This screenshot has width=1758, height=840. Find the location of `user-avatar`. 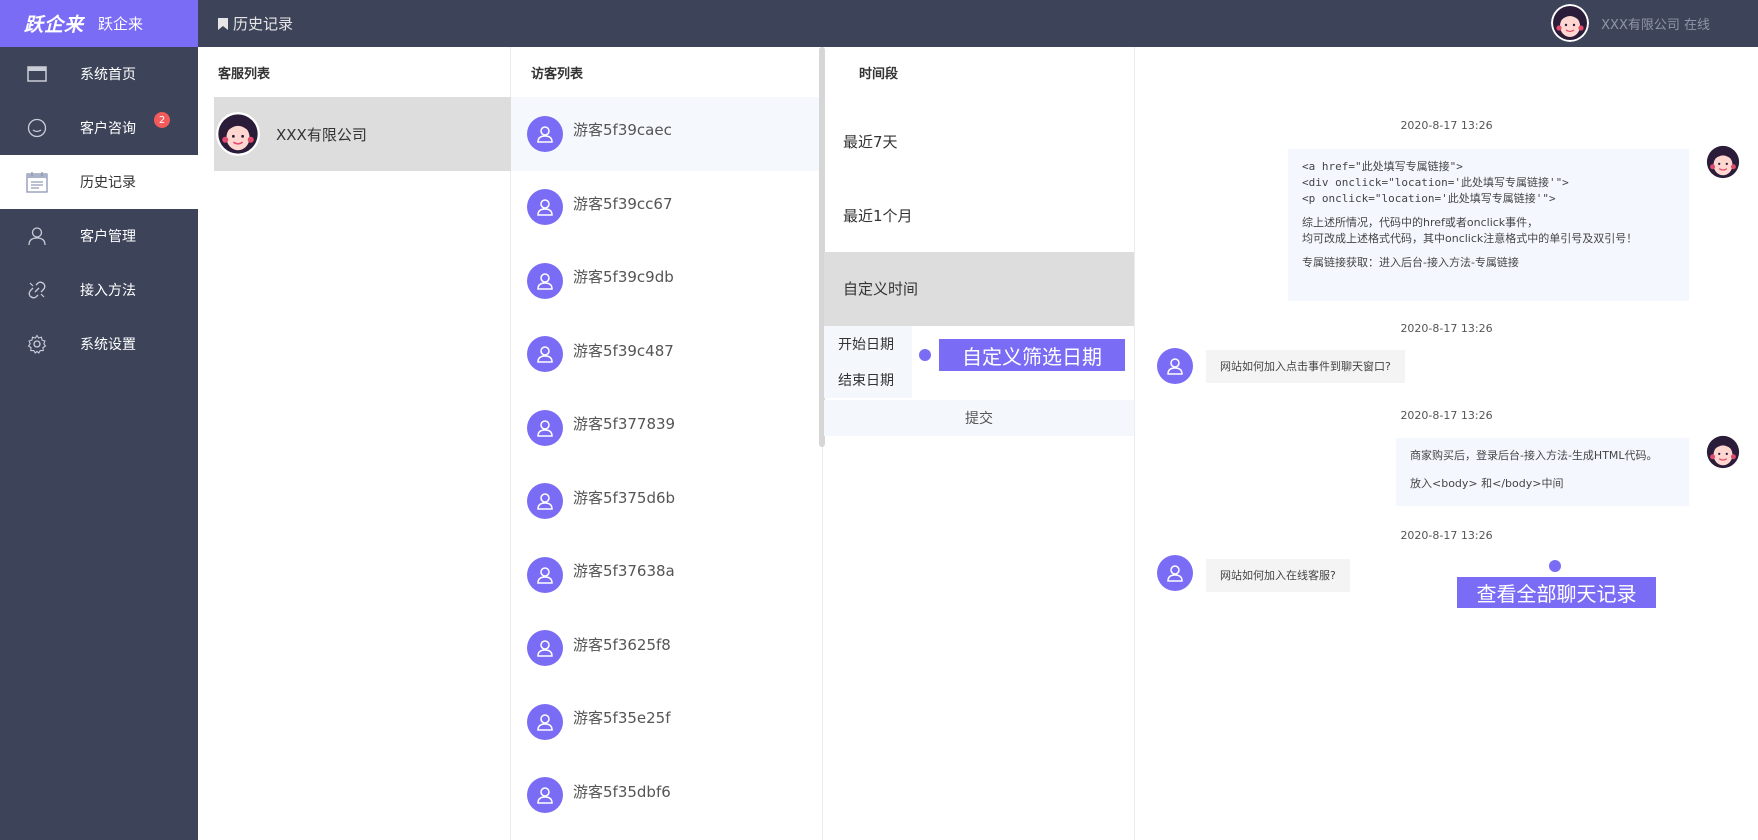

user-avatar is located at coordinates (1570, 23).